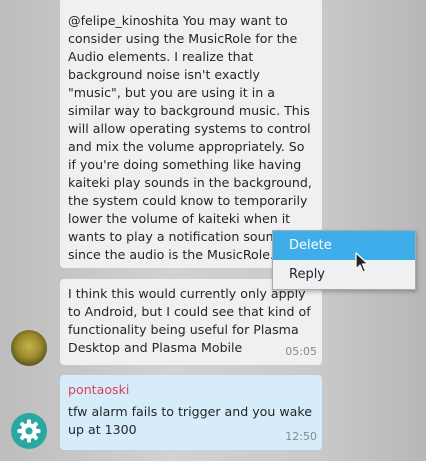  Describe the element at coordinates (344, 245) in the screenshot. I see `menu-item-delete: Delete` at that location.